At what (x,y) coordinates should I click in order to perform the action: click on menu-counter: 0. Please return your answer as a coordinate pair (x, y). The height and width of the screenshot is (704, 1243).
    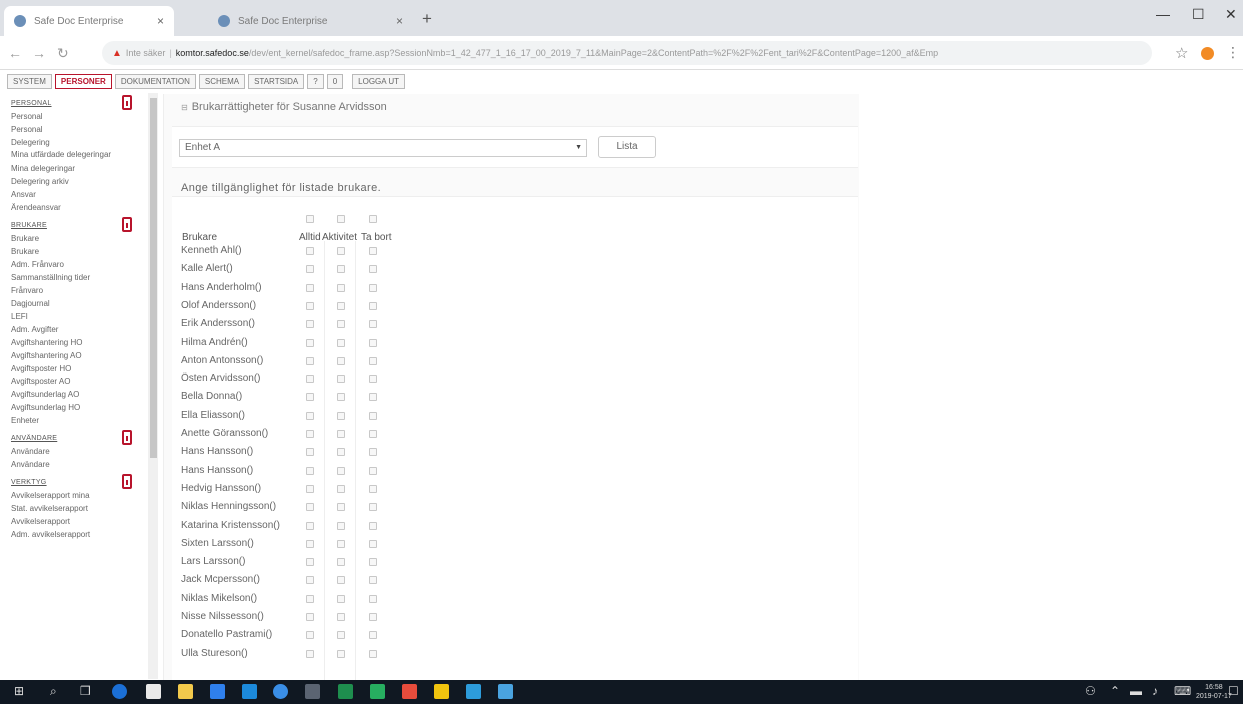
    Looking at the image, I should click on (335, 81).